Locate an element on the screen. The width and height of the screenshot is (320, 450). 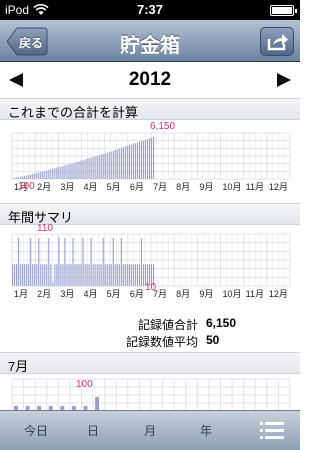
total-value: 6,150 is located at coordinates (221, 323).